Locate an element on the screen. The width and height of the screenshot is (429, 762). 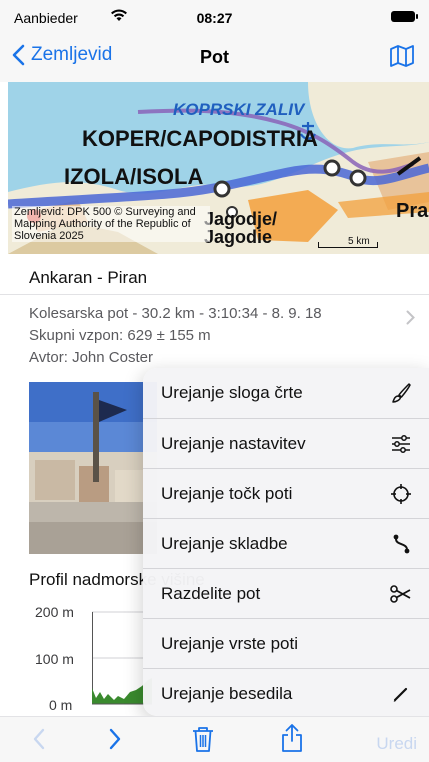
axis-label-100: 100 m is located at coordinates (54, 659).